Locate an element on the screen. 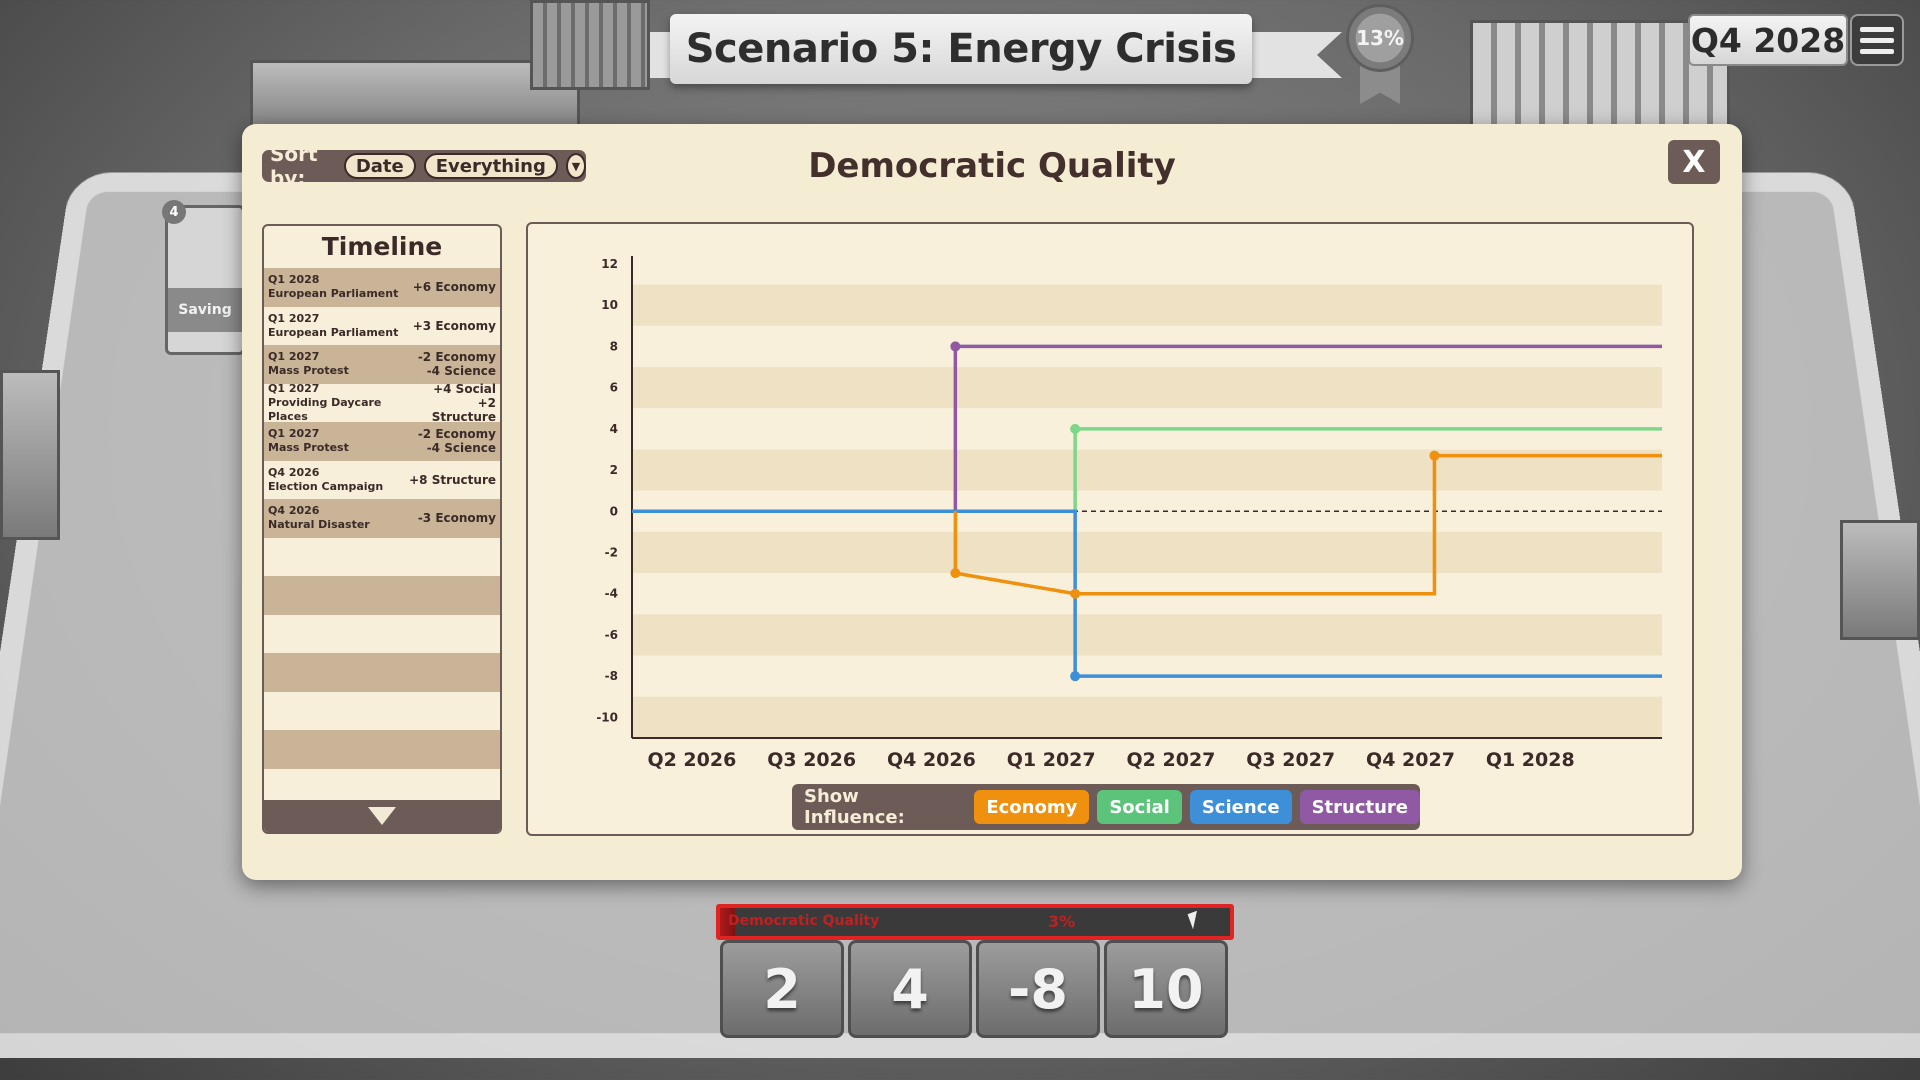  timeline-entry-event: Natural Disaster is located at coordinates (319, 525).